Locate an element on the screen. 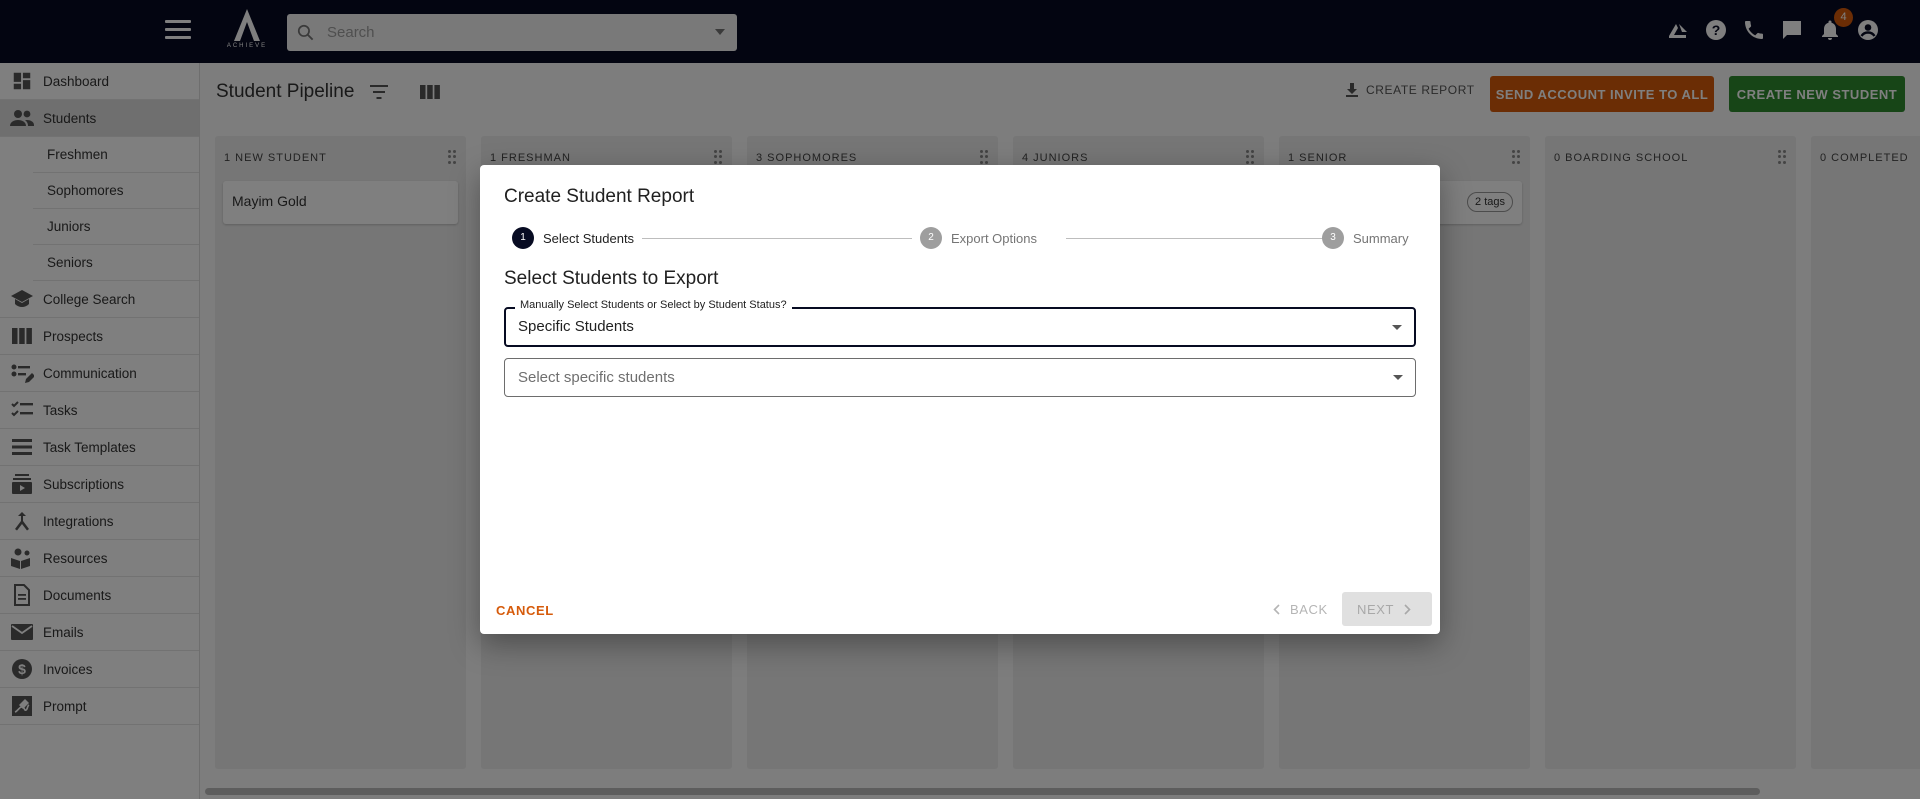 The width and height of the screenshot is (1920, 799). next-button: NEXT is located at coordinates (1387, 609).